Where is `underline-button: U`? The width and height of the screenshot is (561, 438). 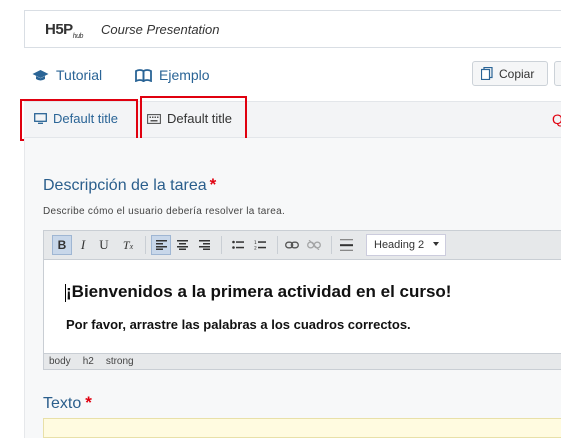 underline-button: U is located at coordinates (104, 245).